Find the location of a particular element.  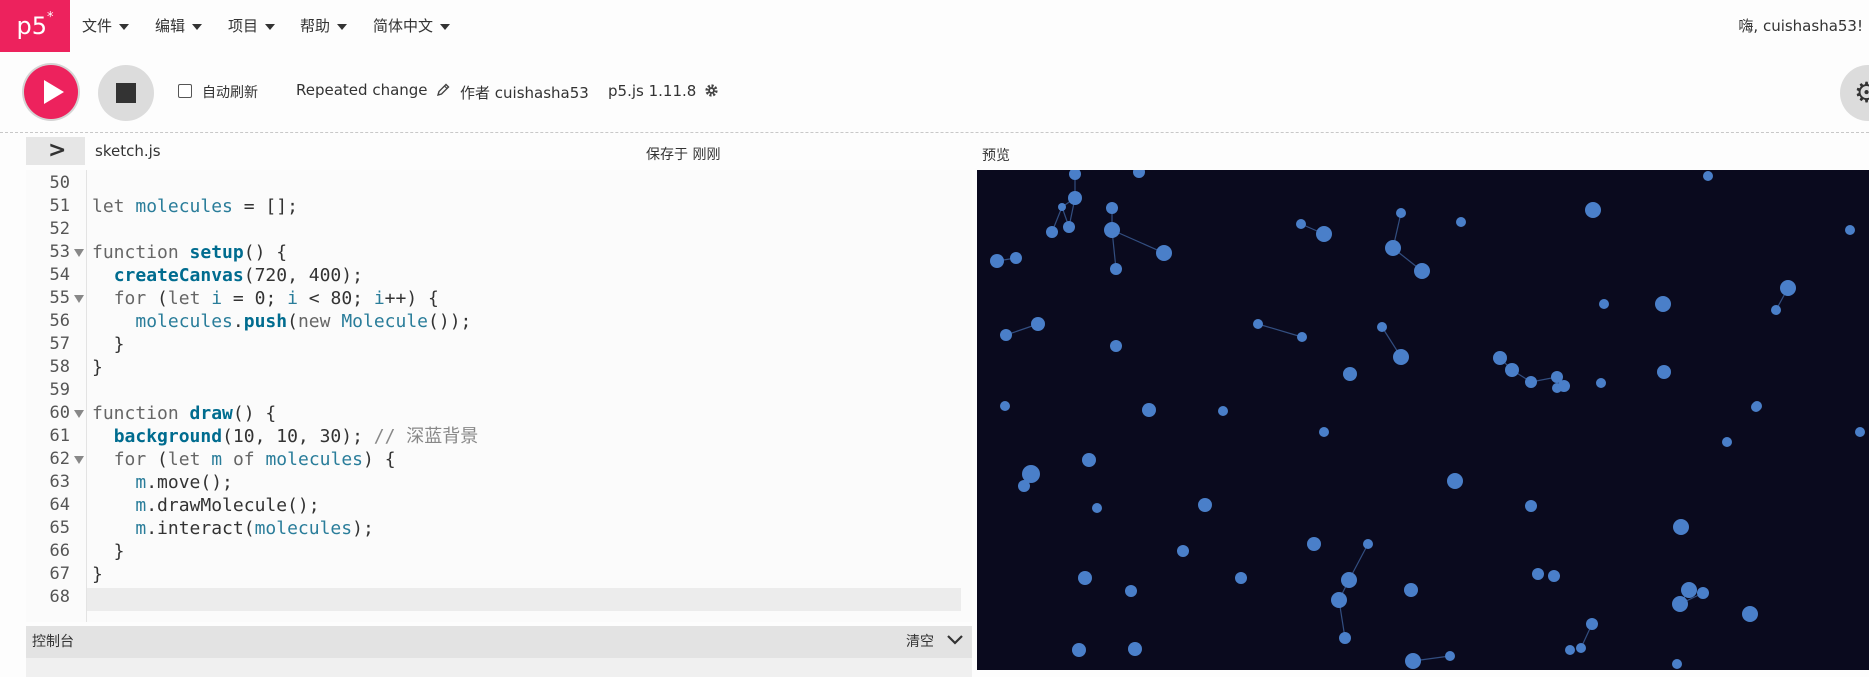

console-collapse-button is located at coordinates (955, 640).